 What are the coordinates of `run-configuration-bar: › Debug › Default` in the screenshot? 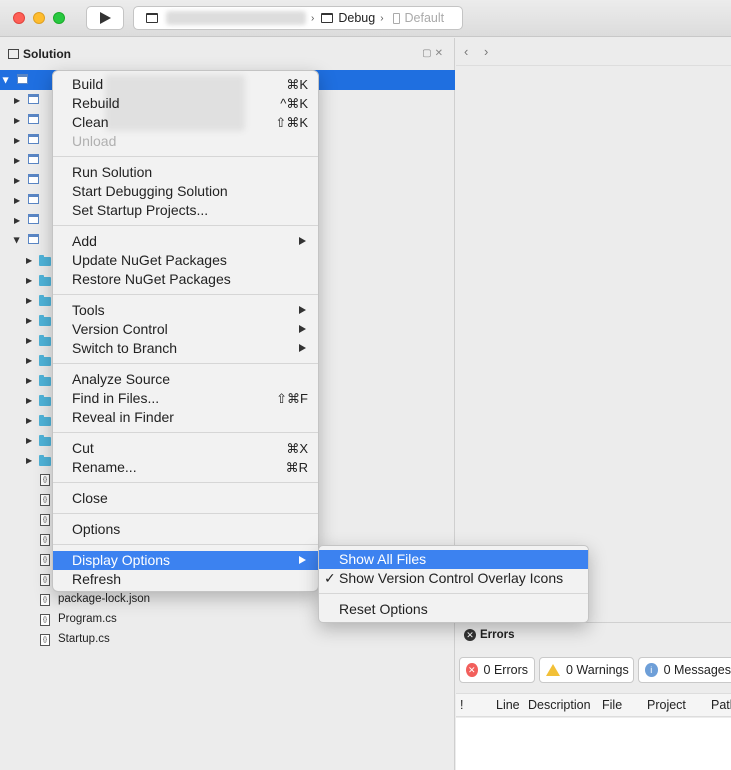 It's located at (298, 18).